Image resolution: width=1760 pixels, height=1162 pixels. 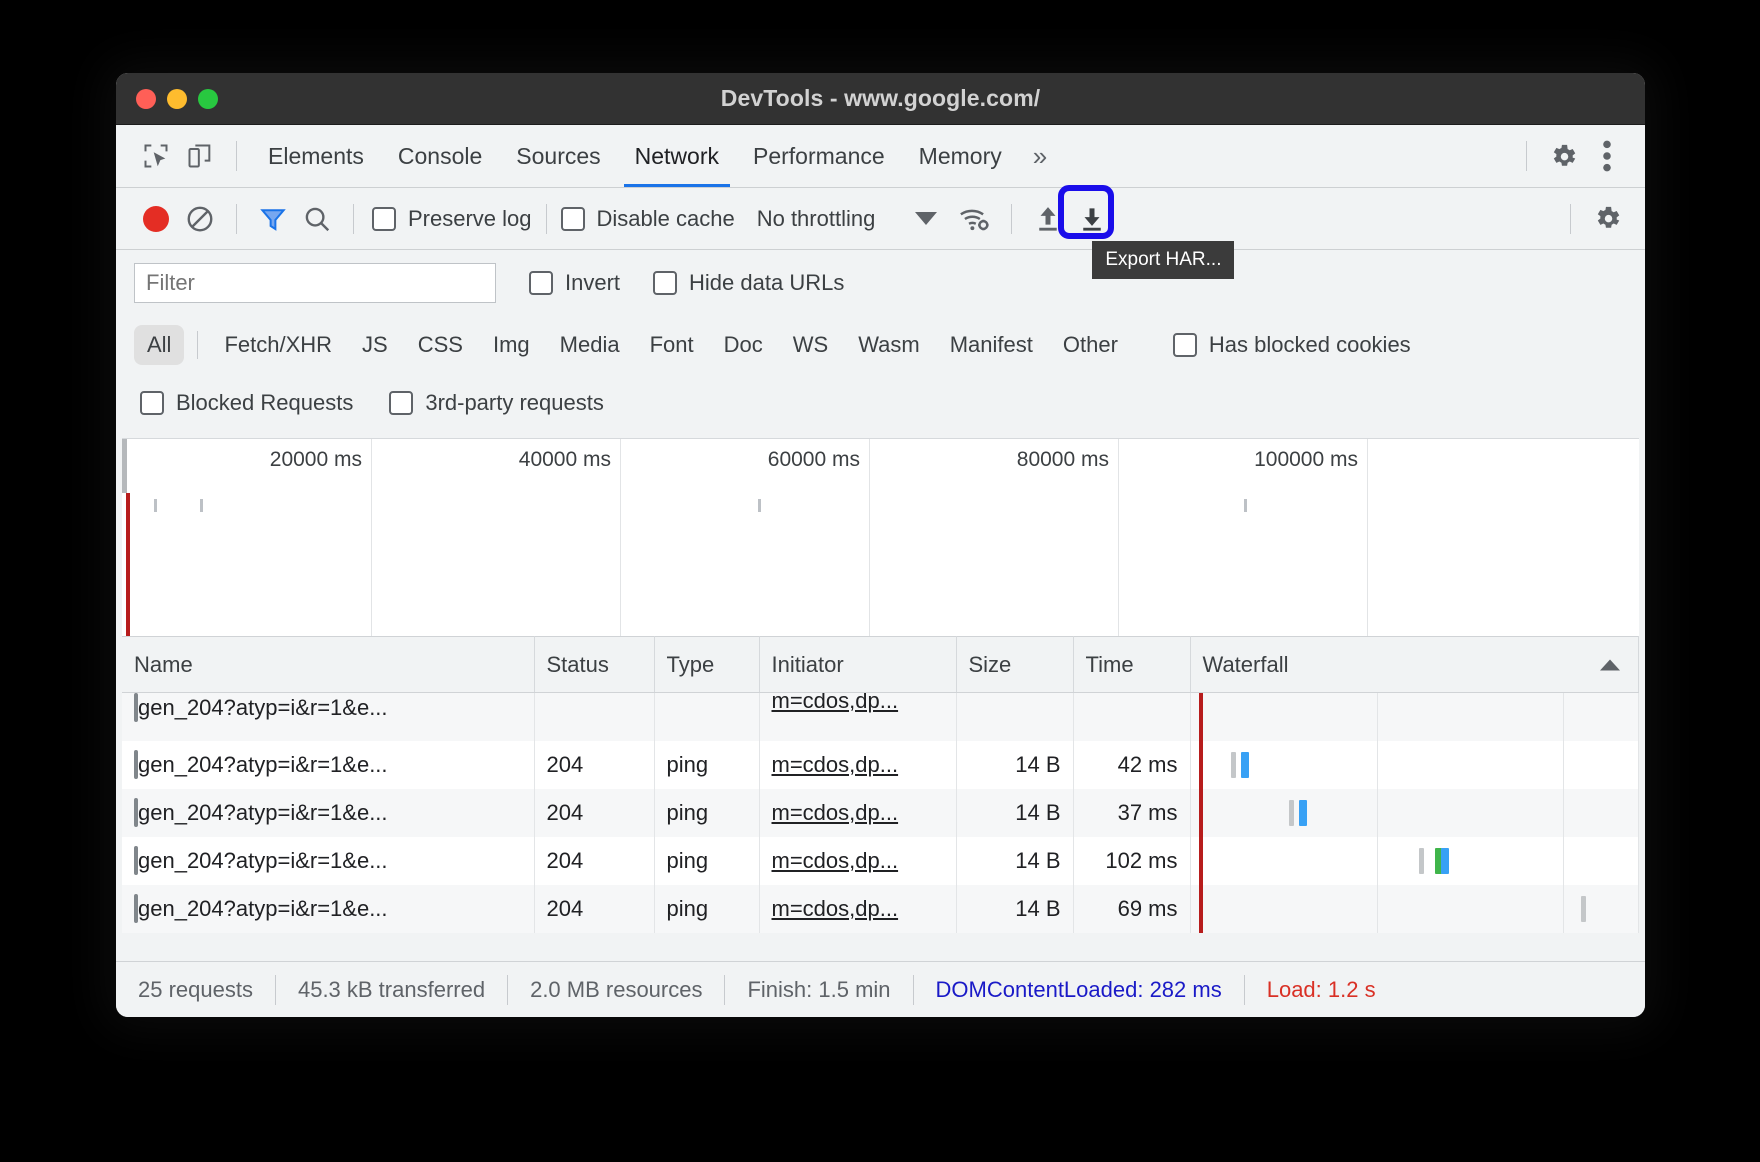 What do you see at coordinates (590, 345) in the screenshot?
I see `chip-media: Media` at bounding box center [590, 345].